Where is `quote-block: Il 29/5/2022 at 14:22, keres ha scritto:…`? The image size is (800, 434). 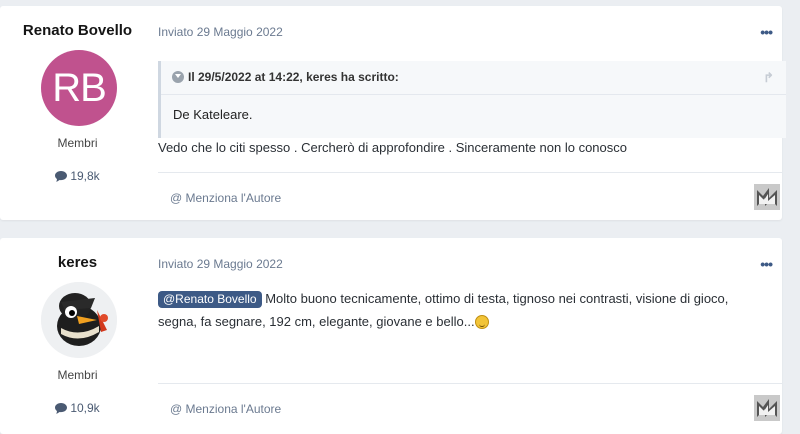
quote-block: Il 29/5/2022 at 14:22, keres ha scritto:… is located at coordinates (472, 99).